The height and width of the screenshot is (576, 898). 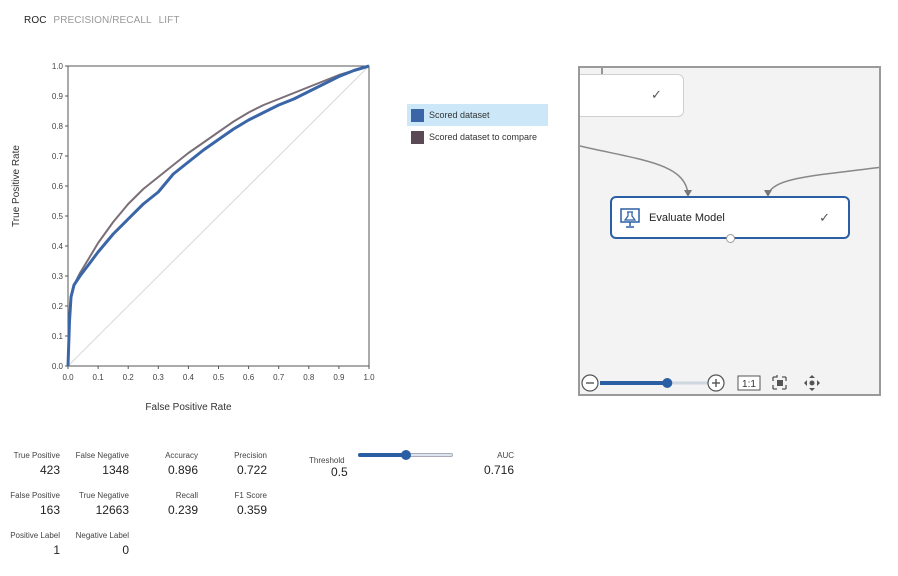 What do you see at coordinates (159, 377) in the screenshot?
I see `x-tick-label: 0.3` at bounding box center [159, 377].